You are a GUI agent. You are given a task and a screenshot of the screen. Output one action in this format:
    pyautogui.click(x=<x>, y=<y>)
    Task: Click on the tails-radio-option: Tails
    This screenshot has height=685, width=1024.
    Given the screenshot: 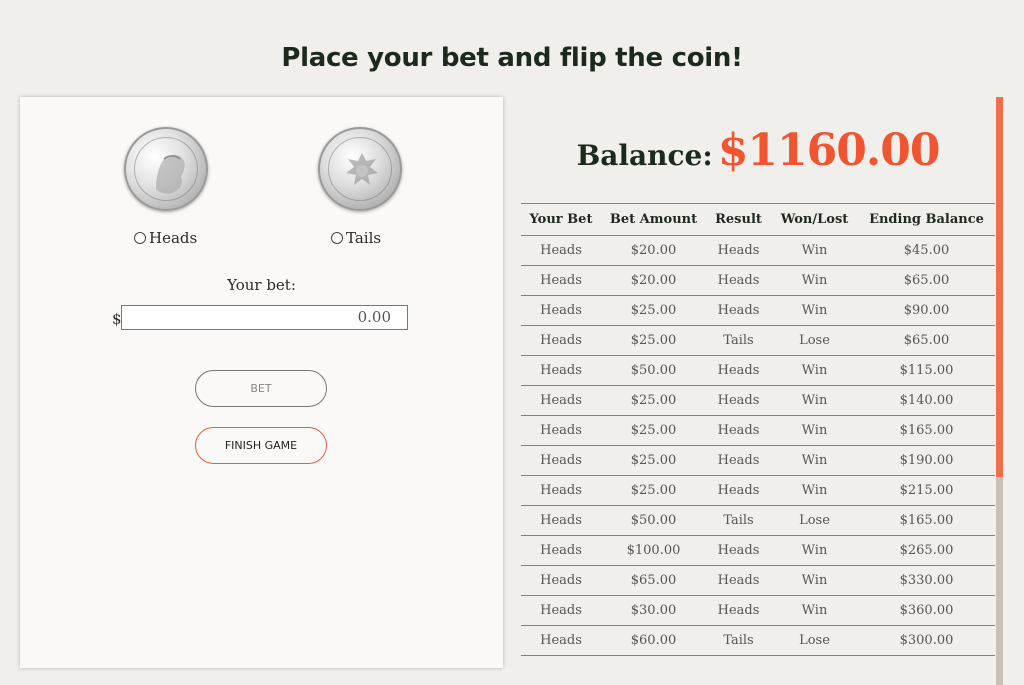 What is the action you would take?
    pyautogui.click(x=356, y=238)
    